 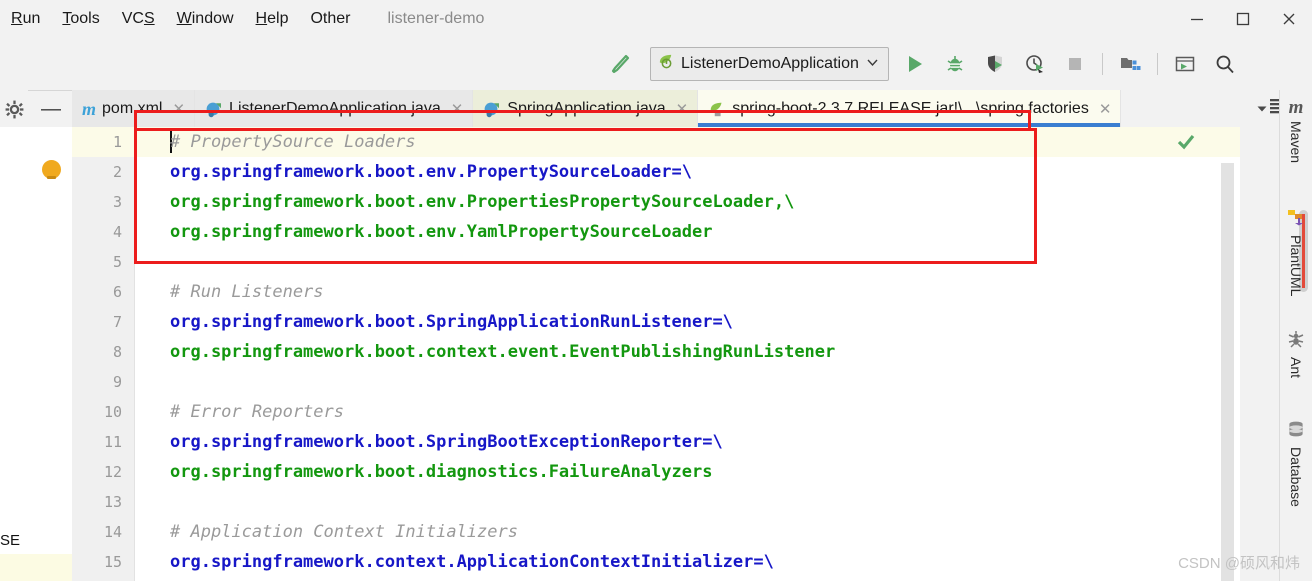 What do you see at coordinates (132, 108) in the screenshot?
I see `tab-label-pom-xml: pom.xml` at bounding box center [132, 108].